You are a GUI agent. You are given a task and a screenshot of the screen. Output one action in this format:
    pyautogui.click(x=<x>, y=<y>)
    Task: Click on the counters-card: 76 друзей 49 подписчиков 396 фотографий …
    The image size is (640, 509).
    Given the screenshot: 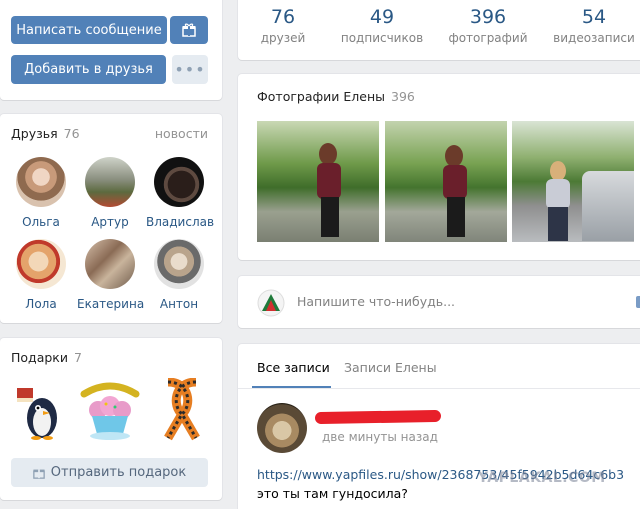 What is the action you would take?
    pyautogui.click(x=439, y=30)
    